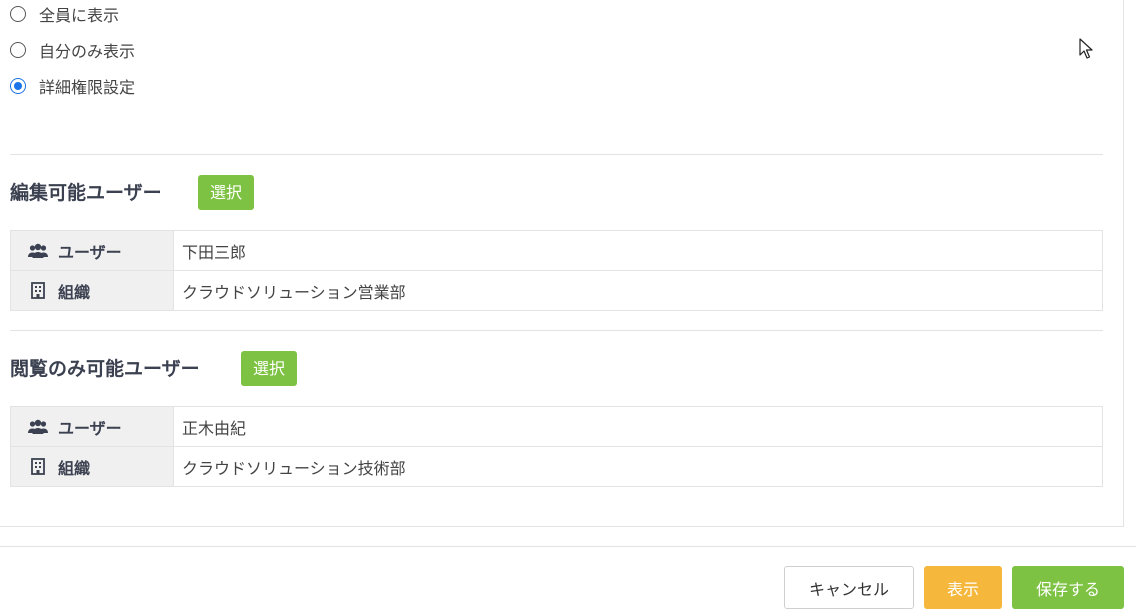 This screenshot has width=1136, height=615. I want to click on radio-label: 自分のみ表示, so click(87, 51).